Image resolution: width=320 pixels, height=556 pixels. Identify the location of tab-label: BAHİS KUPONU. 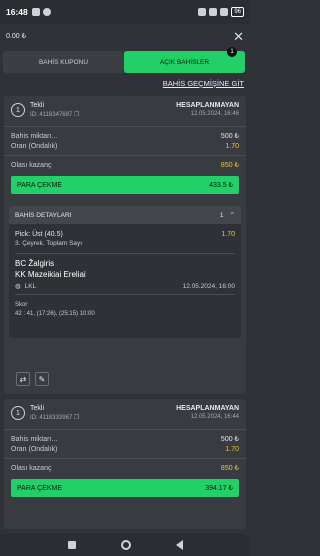
(63, 62).